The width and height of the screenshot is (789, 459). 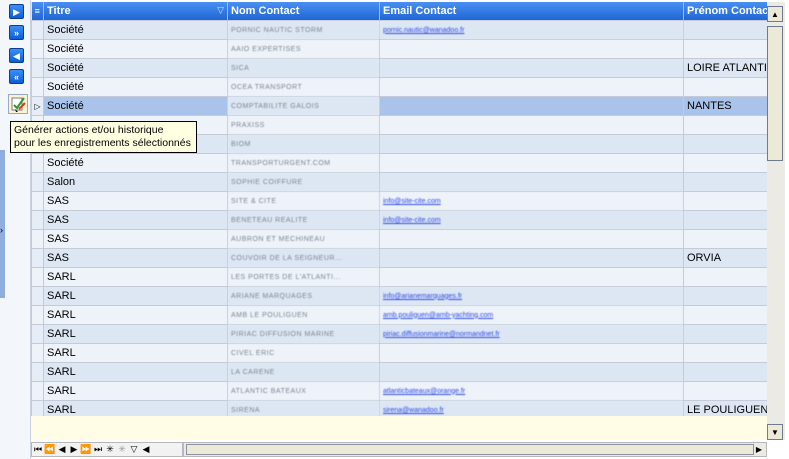 What do you see at coordinates (775, 93) in the screenshot?
I see `scrollbar-thumb` at bounding box center [775, 93].